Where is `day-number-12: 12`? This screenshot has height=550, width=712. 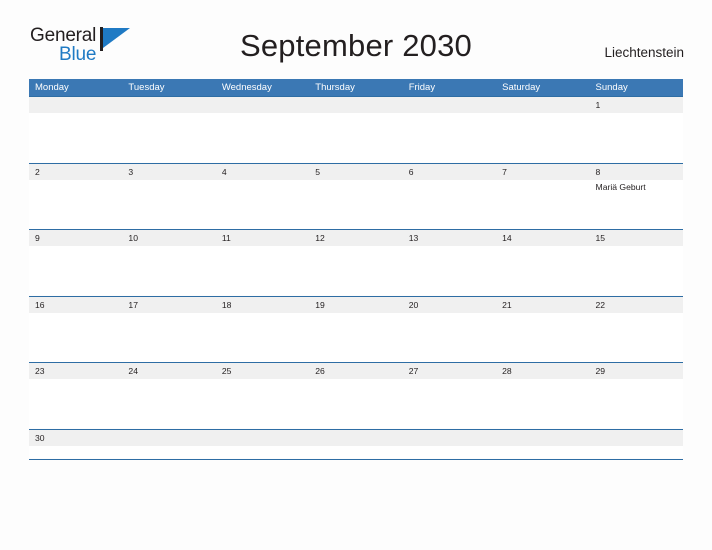
day-number-12: 12 is located at coordinates (355, 238).